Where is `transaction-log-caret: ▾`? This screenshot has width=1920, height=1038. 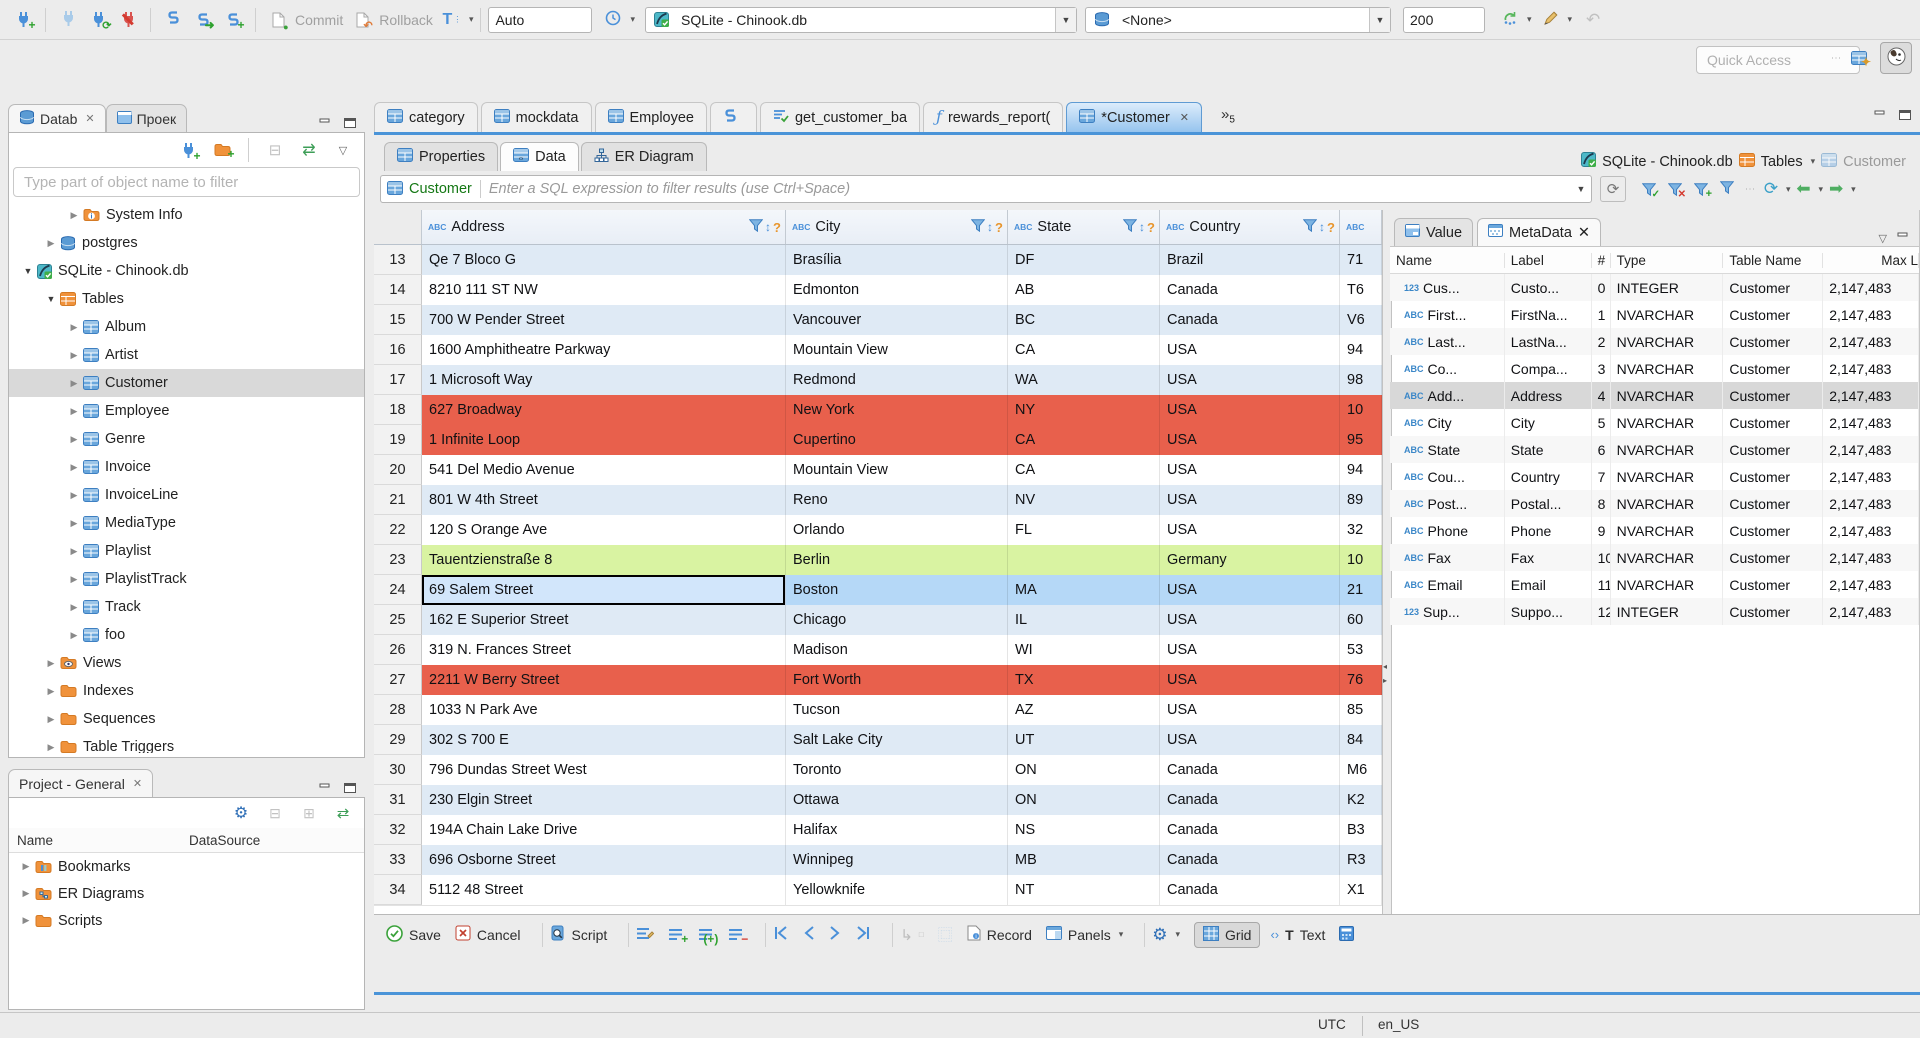
transaction-log-caret: ▾ is located at coordinates (471, 19).